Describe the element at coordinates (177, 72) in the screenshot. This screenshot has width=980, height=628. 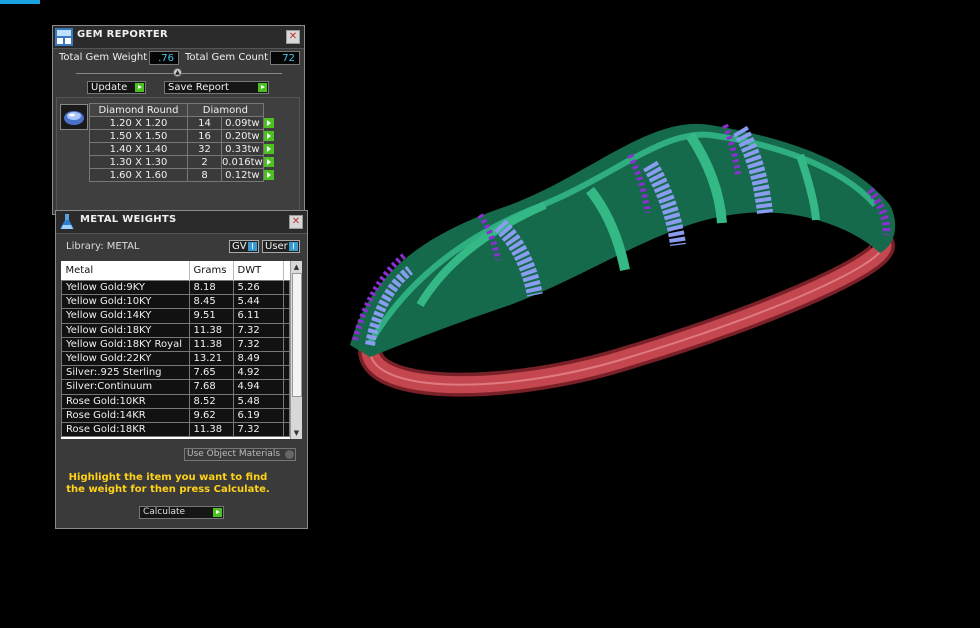
I see `splitter-handle-icon: ▲` at that location.